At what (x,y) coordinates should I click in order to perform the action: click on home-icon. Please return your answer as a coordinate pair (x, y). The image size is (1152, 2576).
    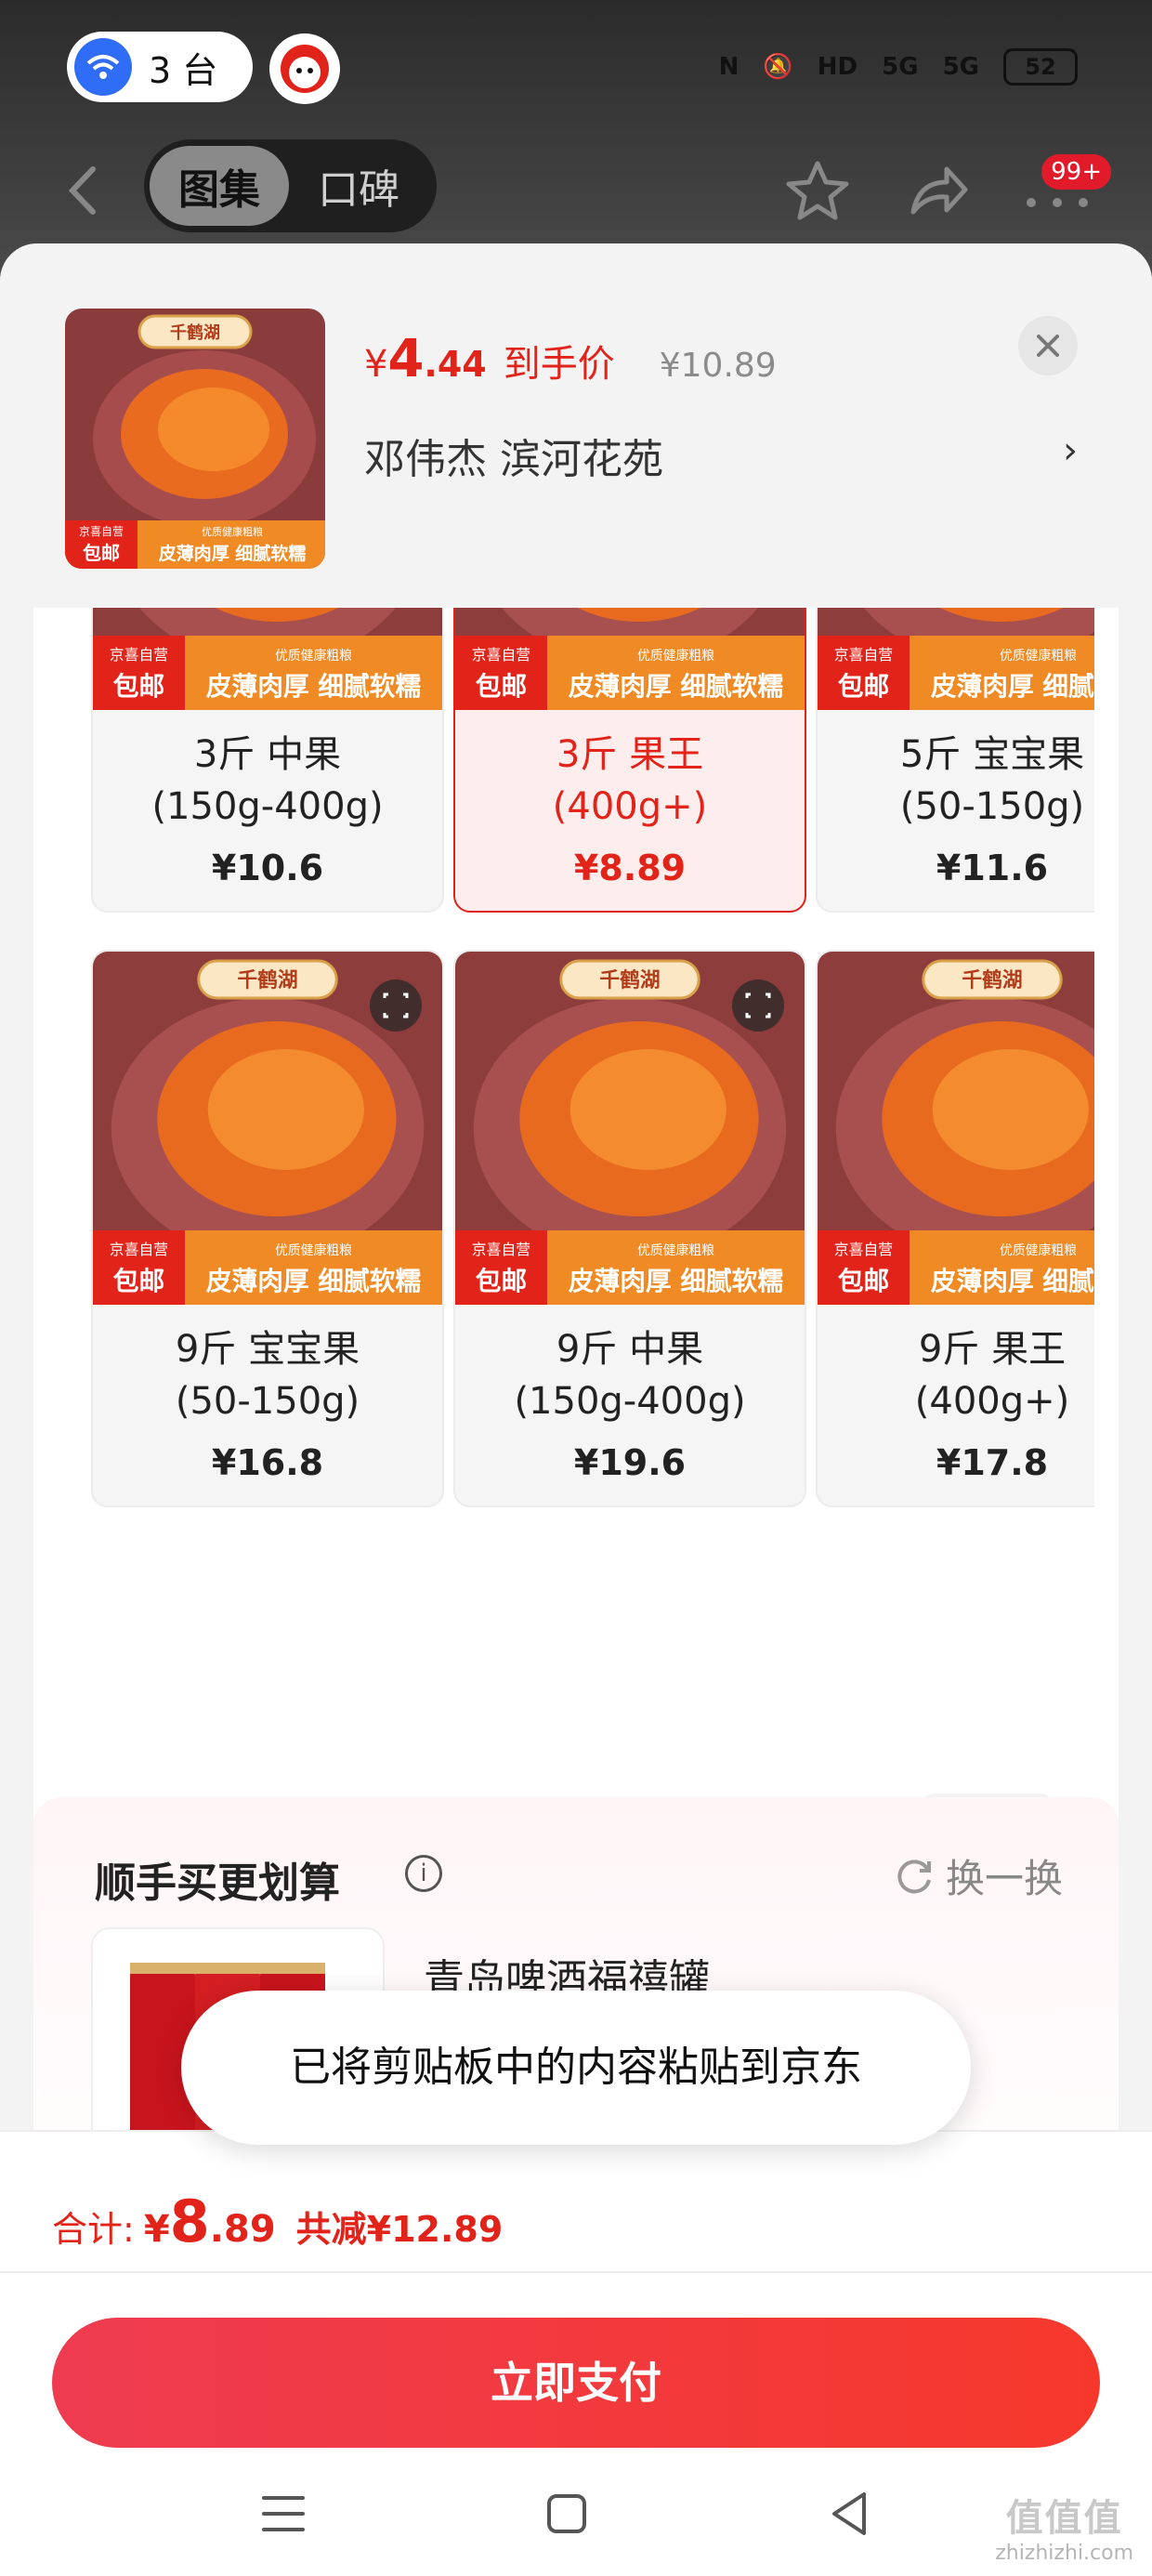
    Looking at the image, I should click on (566, 2513).